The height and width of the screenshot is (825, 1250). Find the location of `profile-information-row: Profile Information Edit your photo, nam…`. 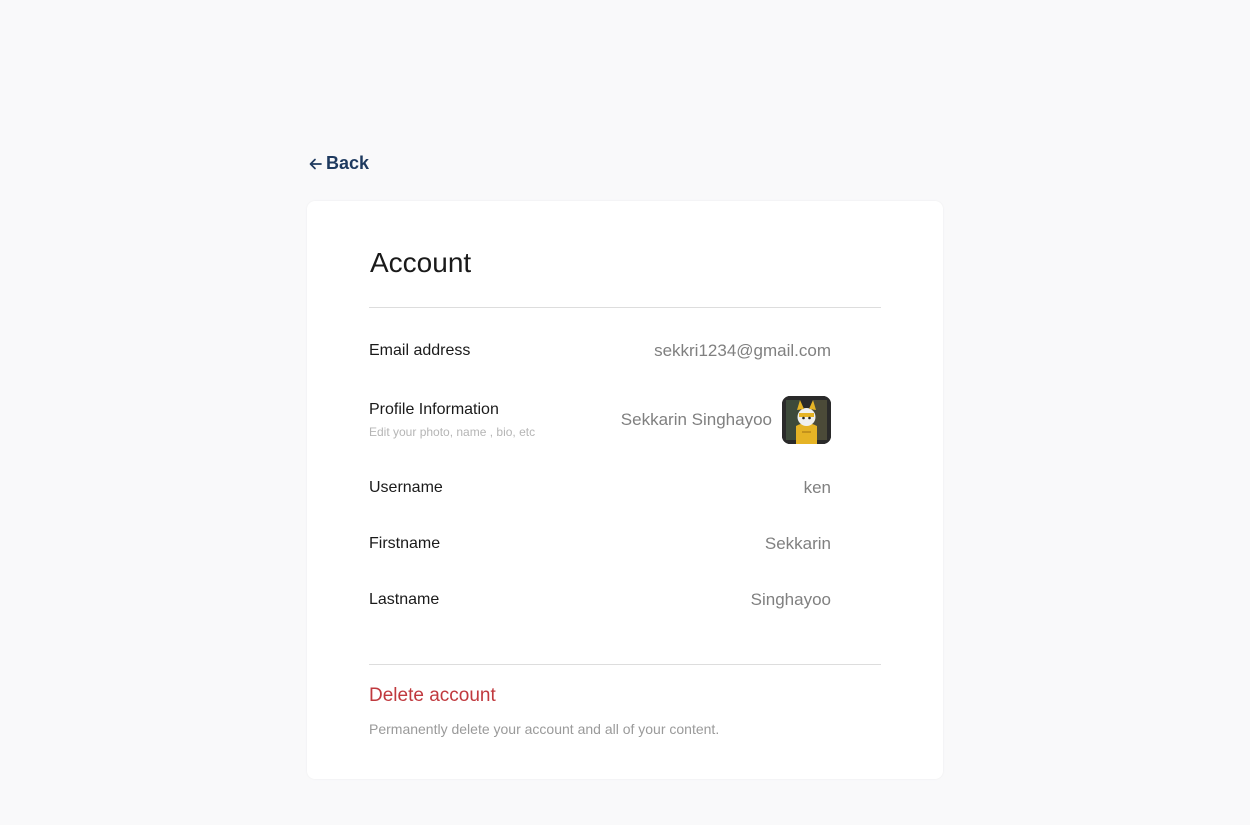

profile-information-row: Profile Information Edit your photo, nam… is located at coordinates (600, 420).